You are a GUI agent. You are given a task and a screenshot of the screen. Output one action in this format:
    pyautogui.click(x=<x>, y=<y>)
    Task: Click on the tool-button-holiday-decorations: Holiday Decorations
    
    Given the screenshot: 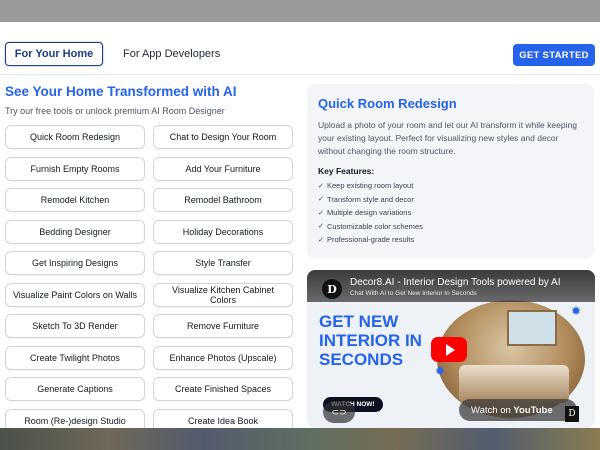 What is the action you would take?
    pyautogui.click(x=223, y=231)
    